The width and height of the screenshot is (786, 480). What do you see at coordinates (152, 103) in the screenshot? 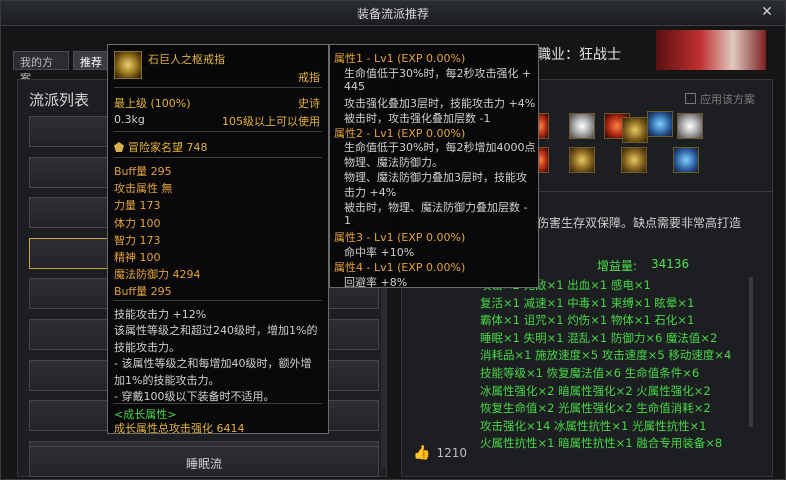
I see `item-grade: 最上级 (100%)` at bounding box center [152, 103].